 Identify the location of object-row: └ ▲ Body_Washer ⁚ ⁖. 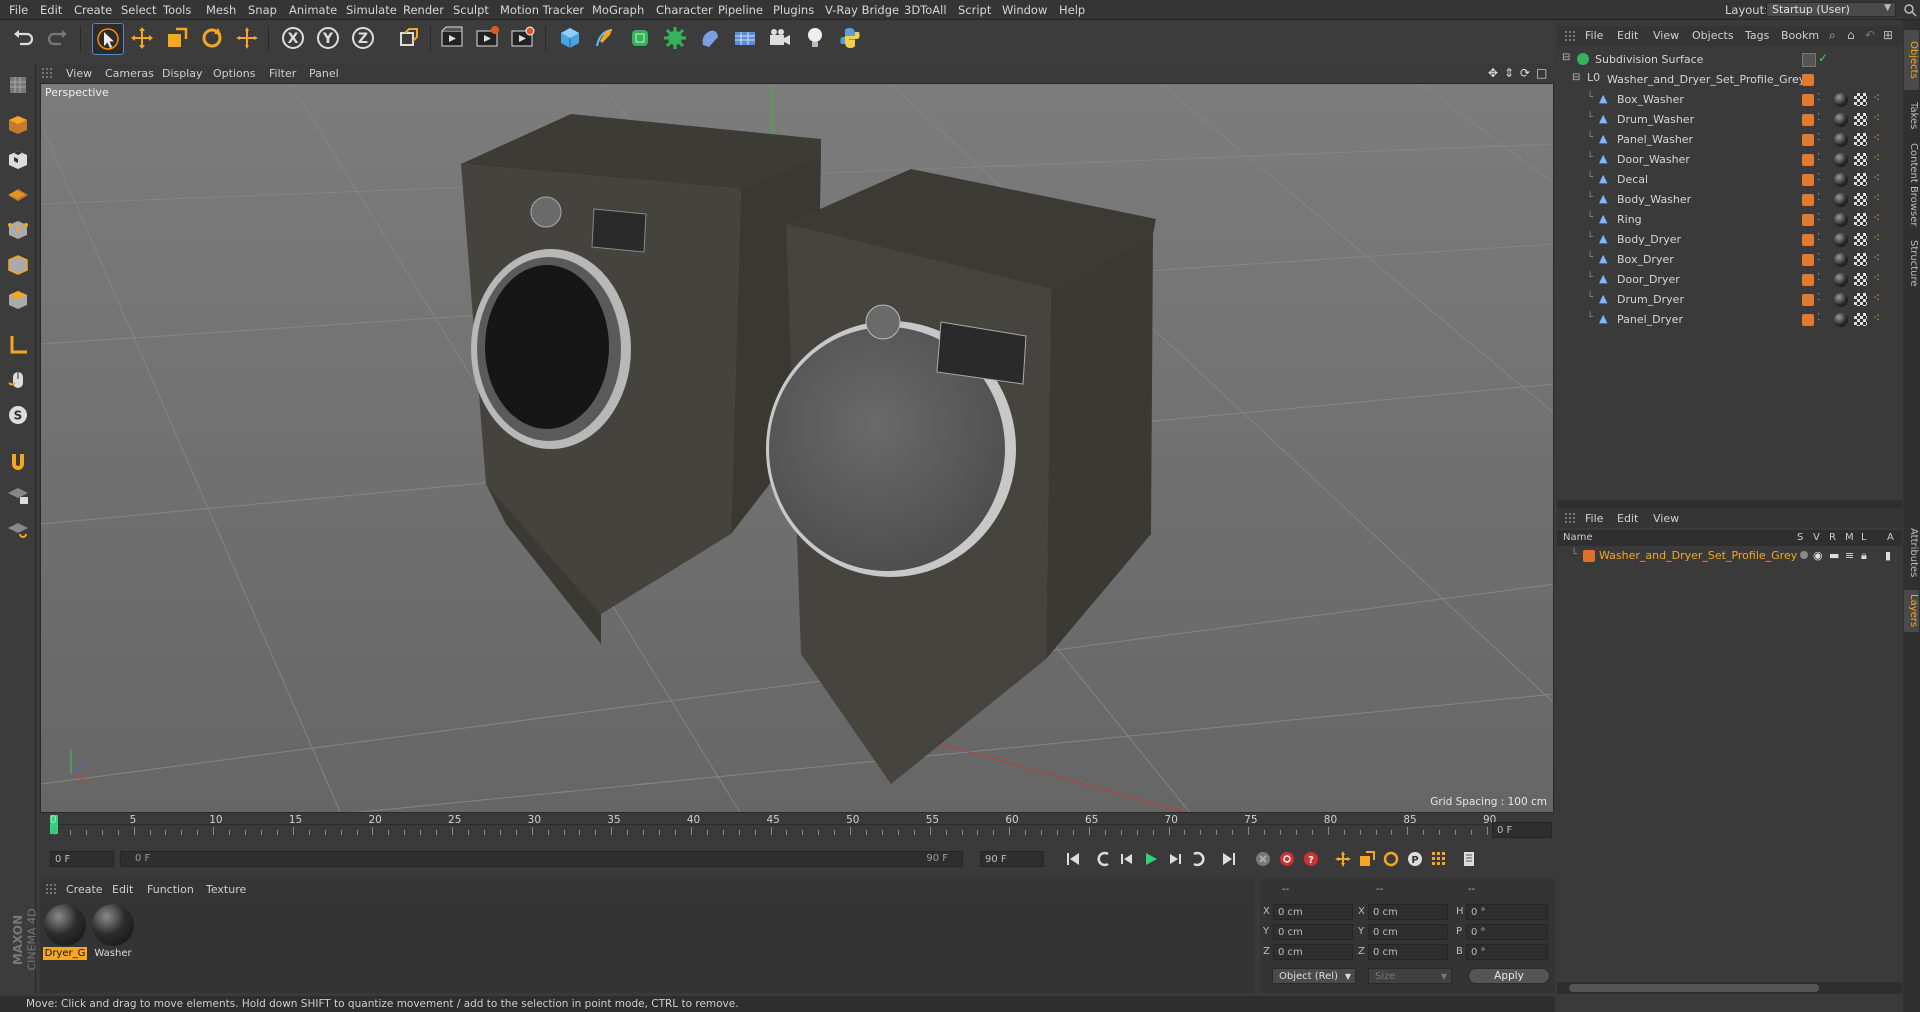
(1729, 200).